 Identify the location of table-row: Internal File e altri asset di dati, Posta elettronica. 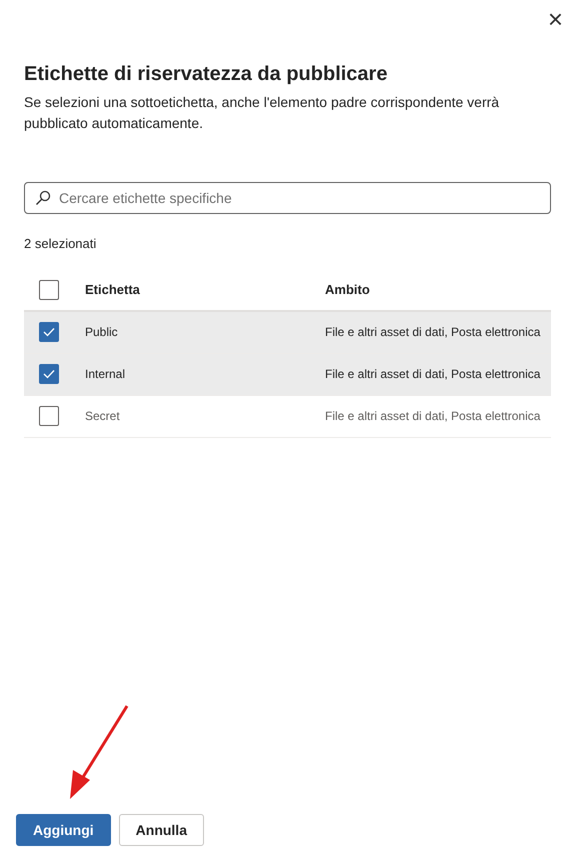
(287, 375).